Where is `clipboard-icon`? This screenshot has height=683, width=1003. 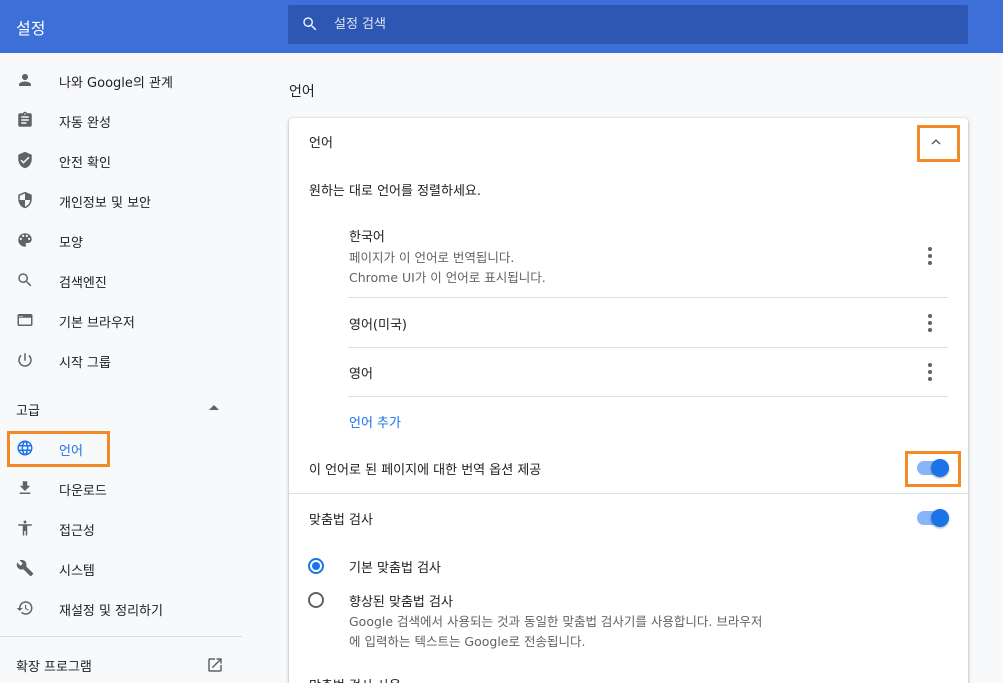 clipboard-icon is located at coordinates (25, 119).